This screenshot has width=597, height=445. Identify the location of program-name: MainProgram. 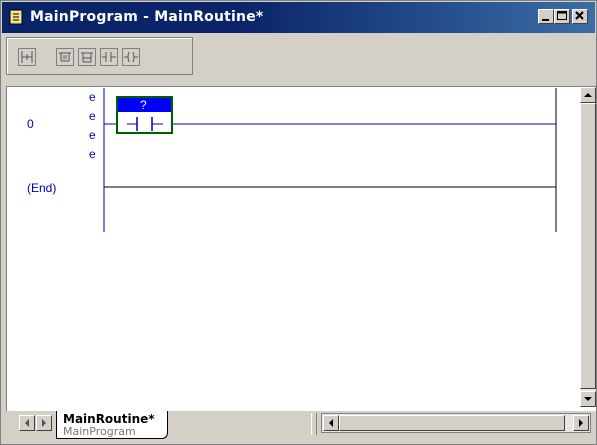
(99, 431).